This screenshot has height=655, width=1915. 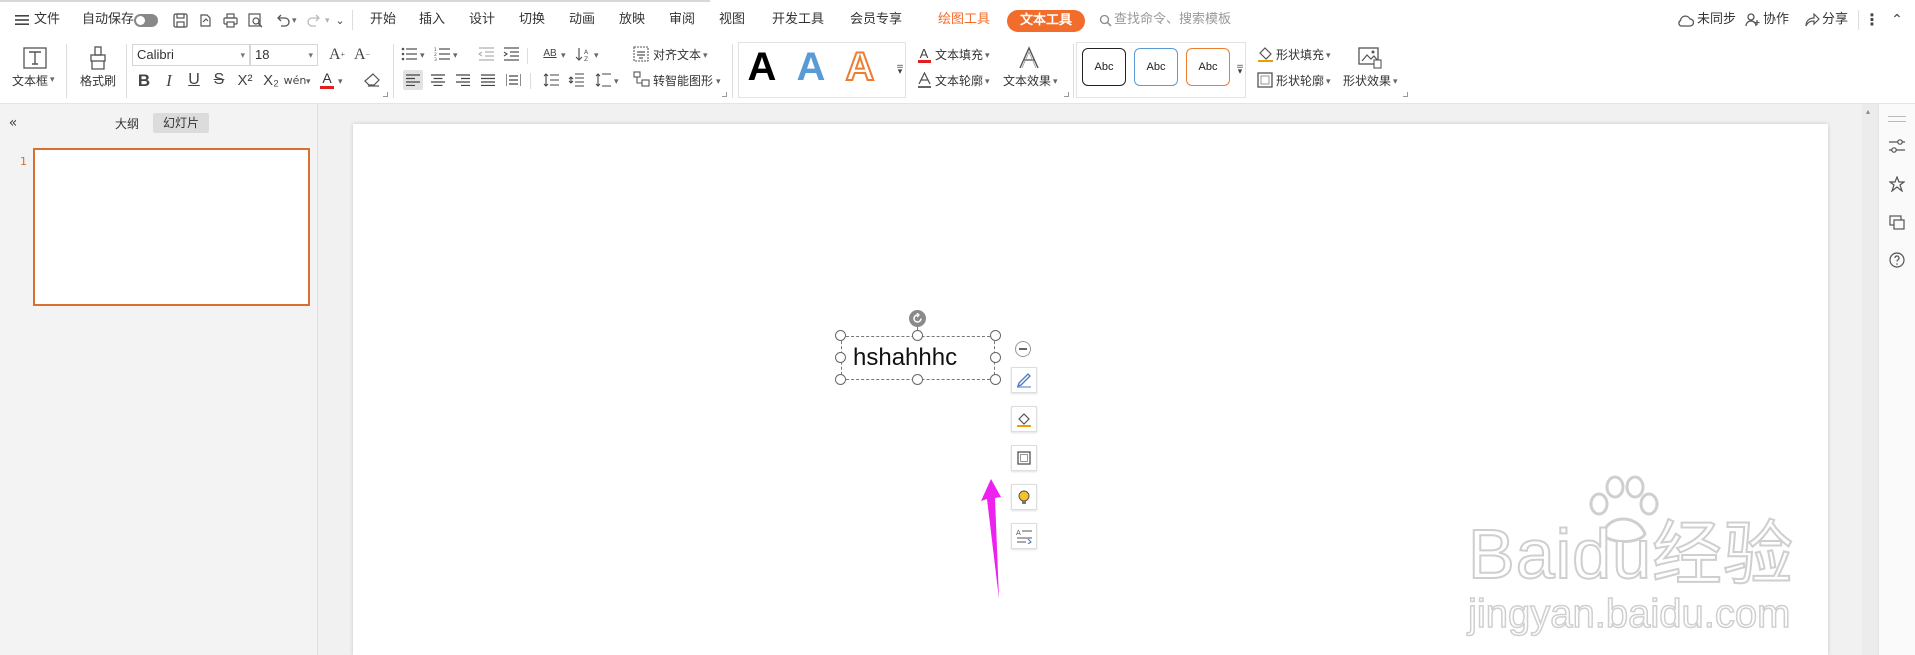 What do you see at coordinates (641, 54) in the screenshot?
I see `align-text-icon` at bounding box center [641, 54].